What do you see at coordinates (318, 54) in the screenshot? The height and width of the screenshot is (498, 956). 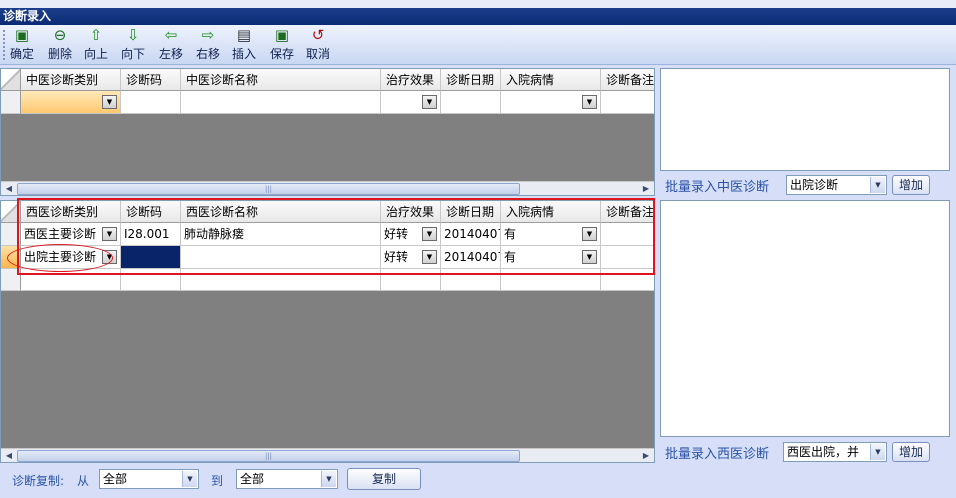 I see `toolbar-button-label: 取消` at bounding box center [318, 54].